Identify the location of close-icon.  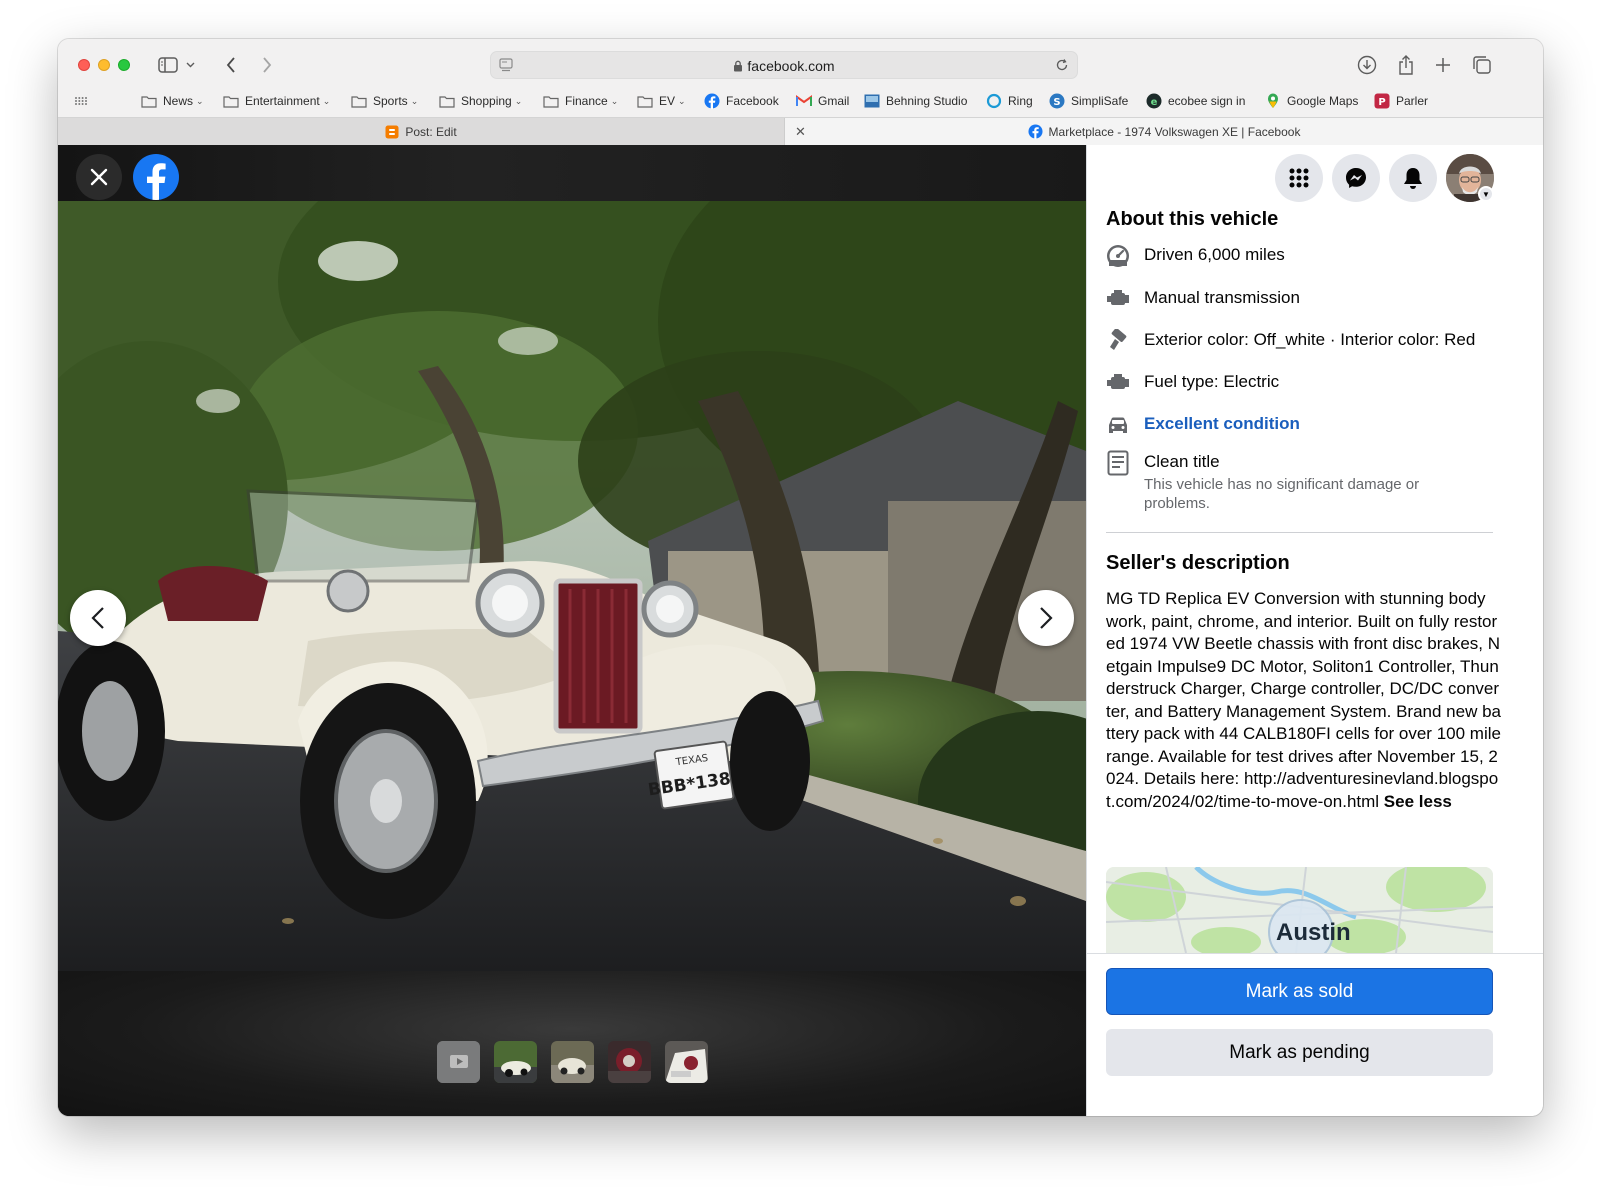
(99, 177).